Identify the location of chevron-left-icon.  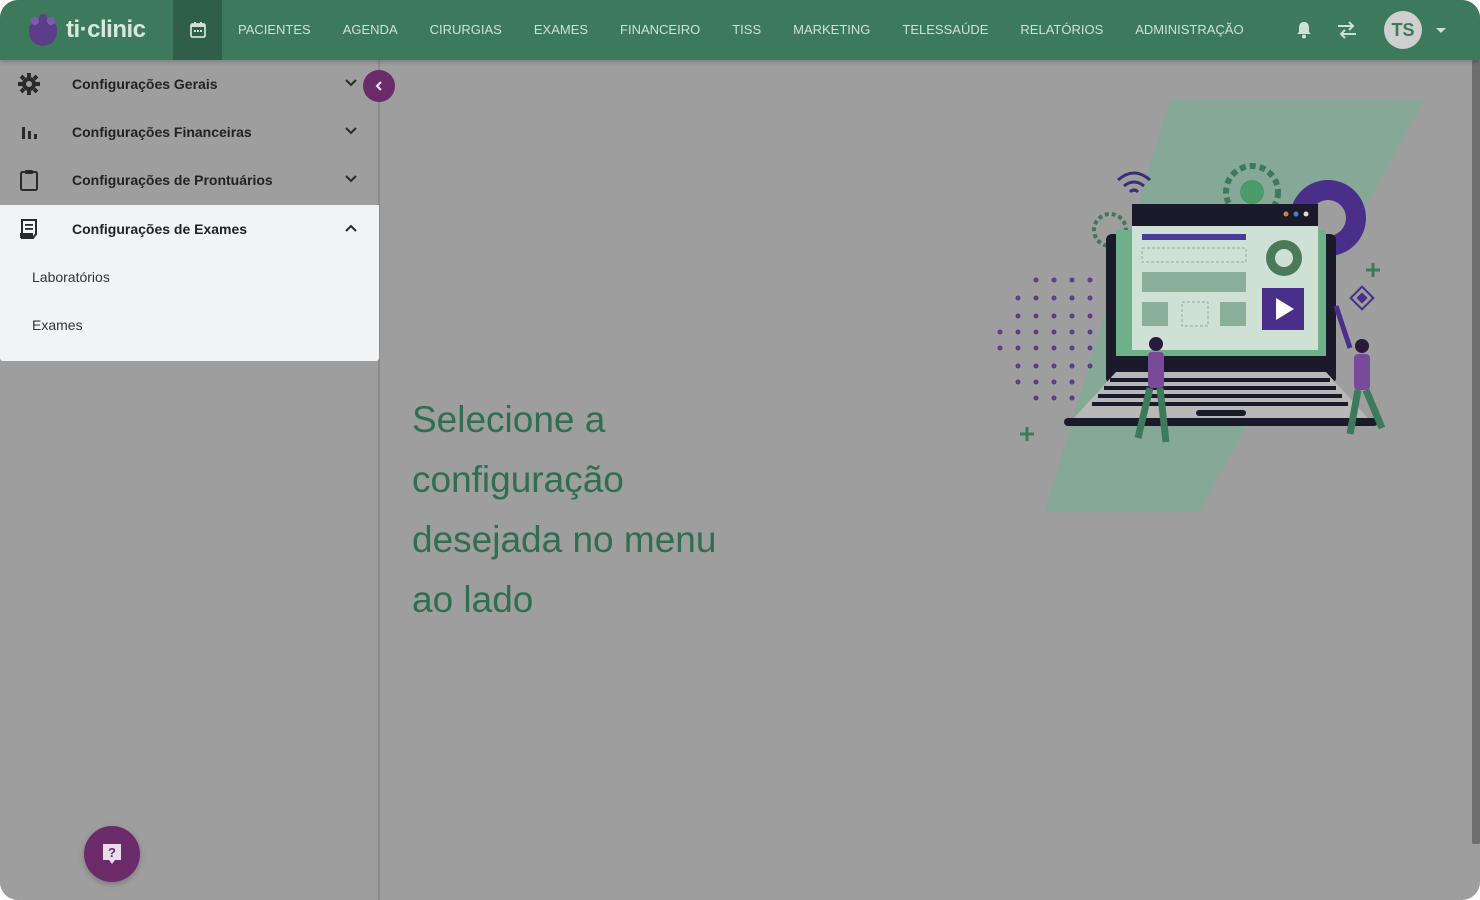
(378, 86).